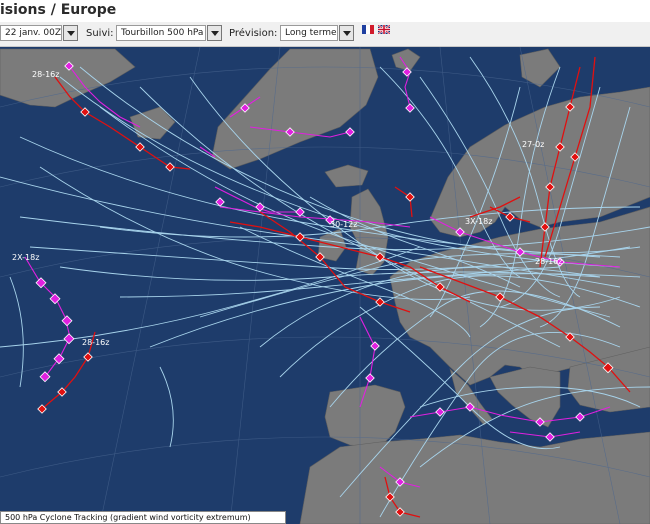 The height and width of the screenshot is (524, 650). What do you see at coordinates (533, 144) in the screenshot?
I see `track-label: 27-0z` at bounding box center [533, 144].